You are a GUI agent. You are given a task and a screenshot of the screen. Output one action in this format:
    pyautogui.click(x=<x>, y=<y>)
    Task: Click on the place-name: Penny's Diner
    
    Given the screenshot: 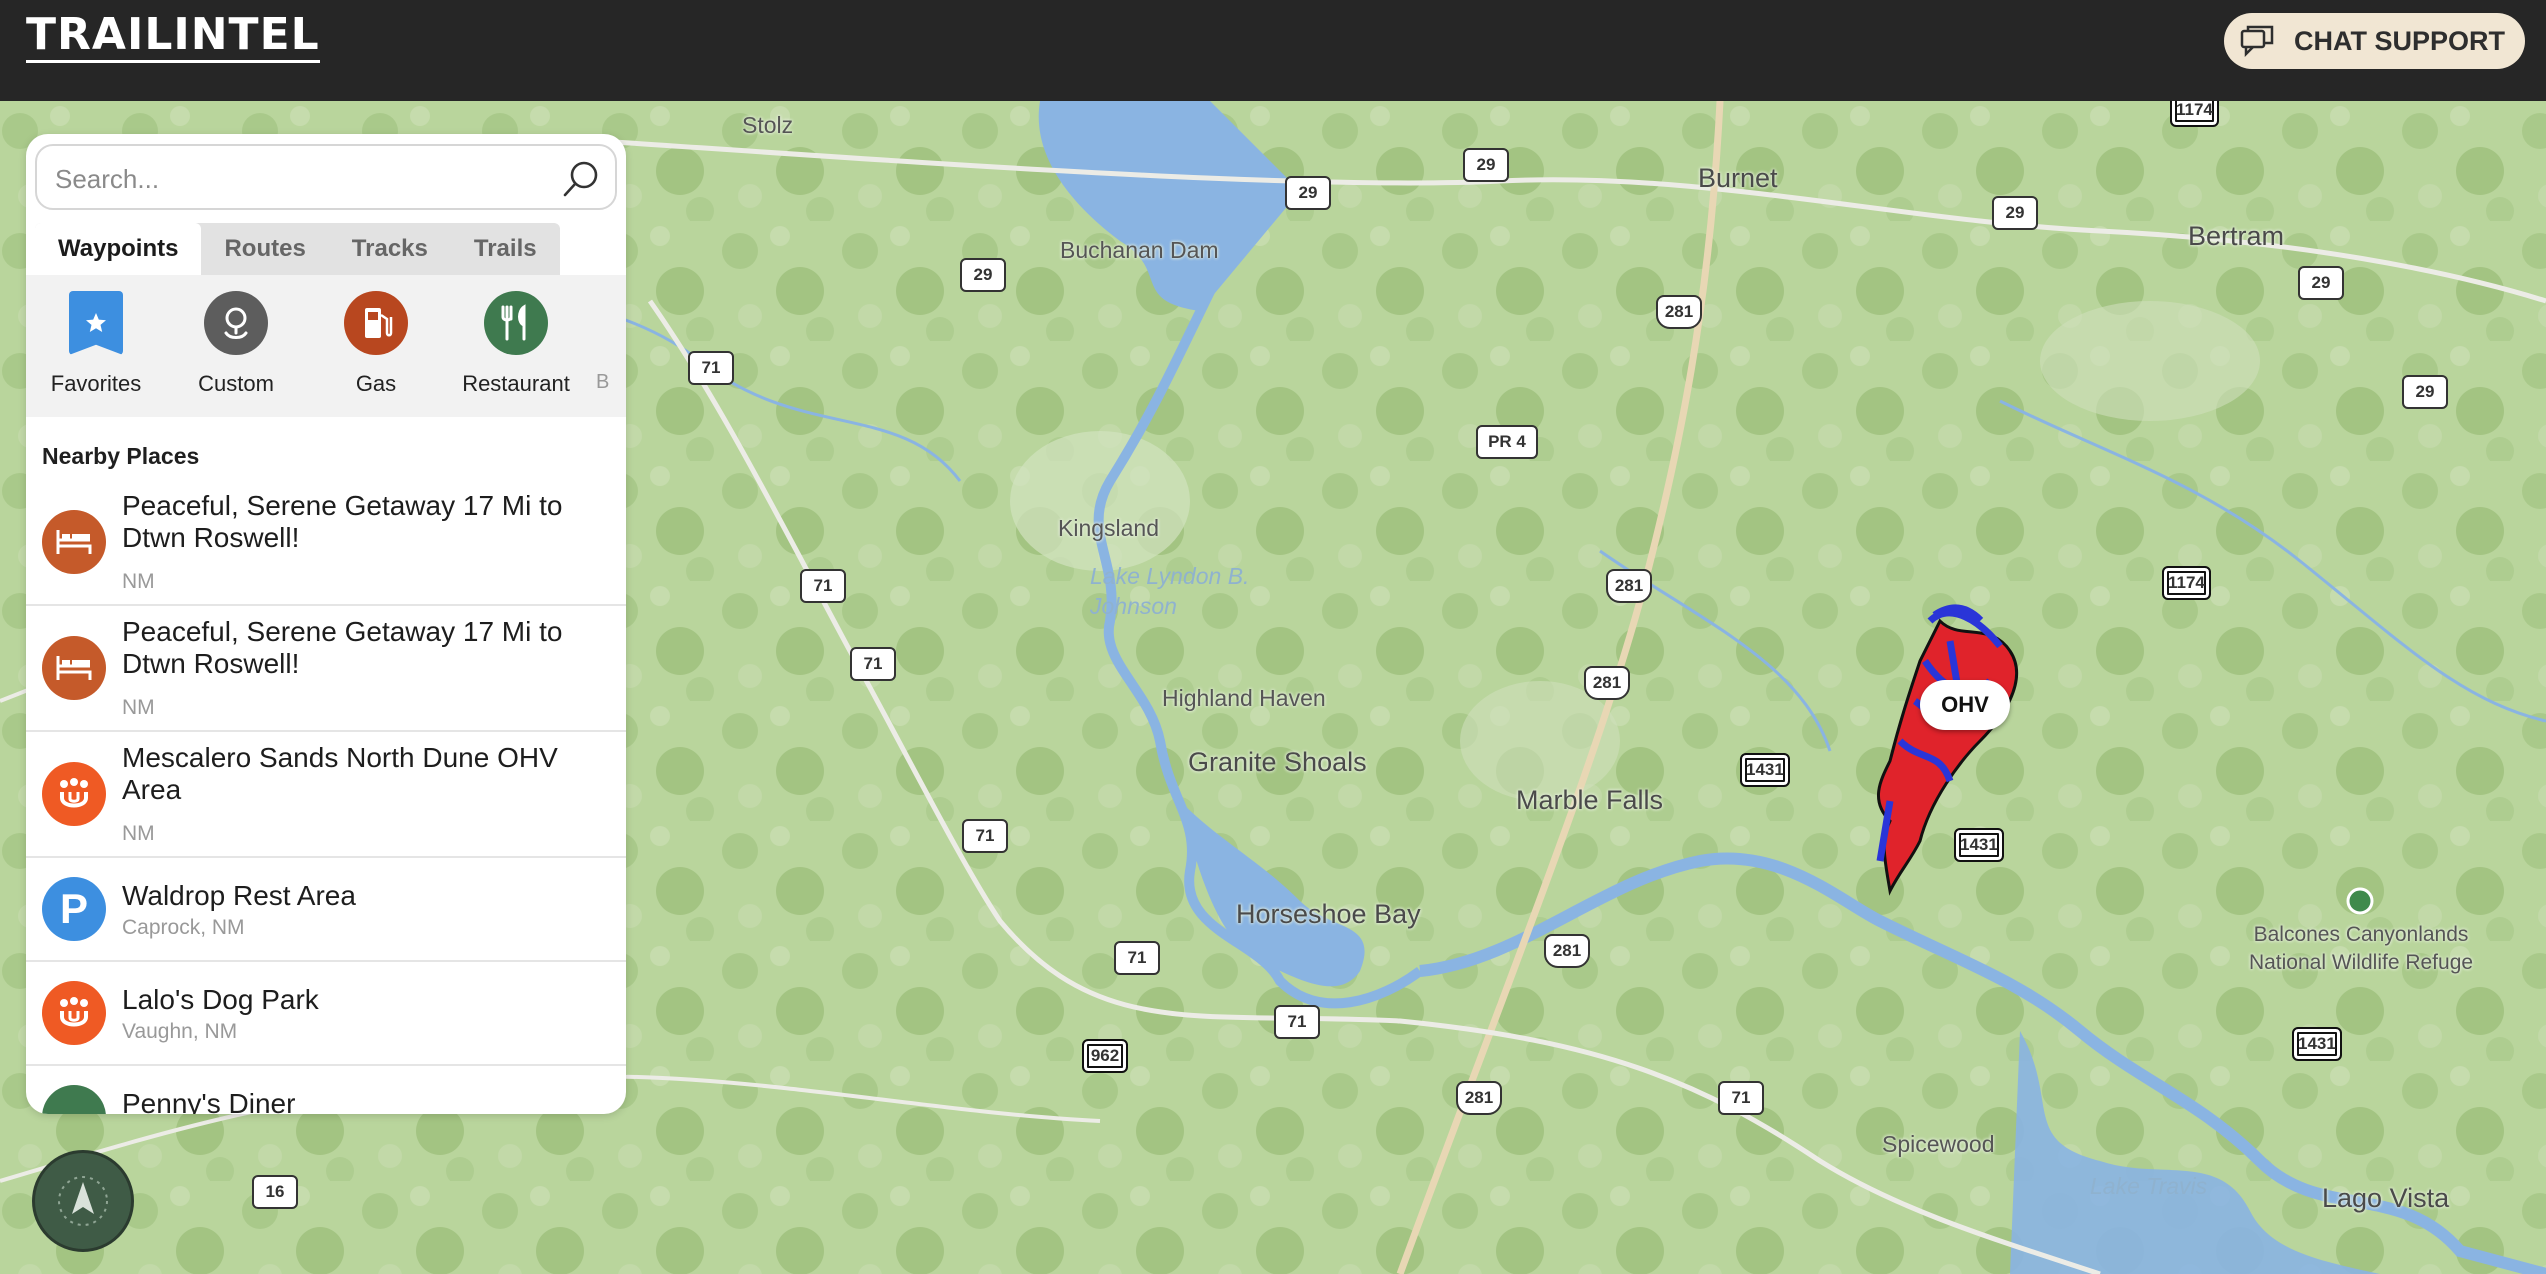 What is the action you would take?
    pyautogui.click(x=209, y=1101)
    